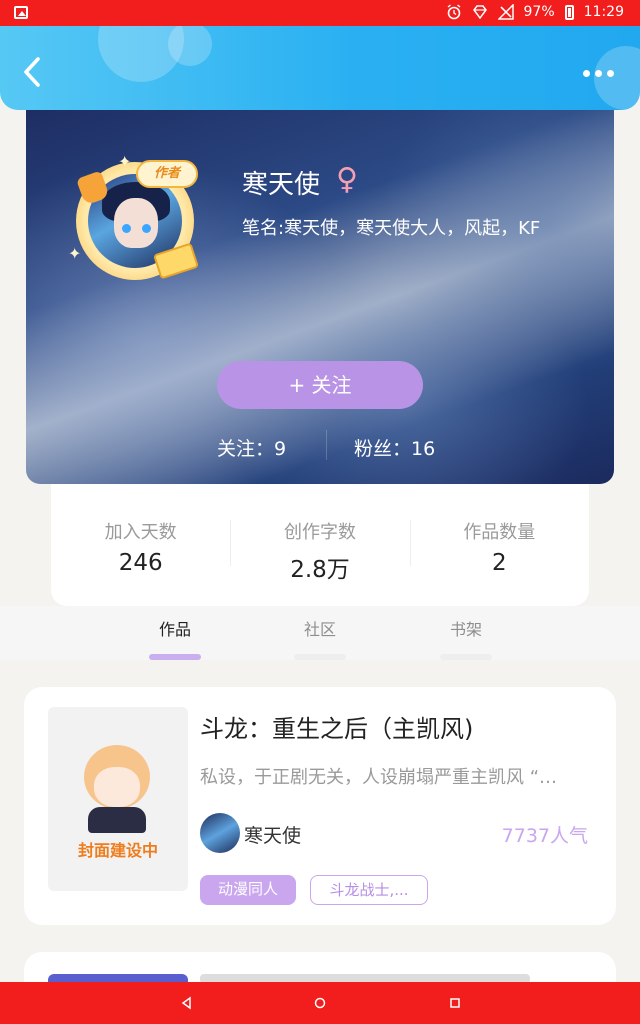  I want to click on status-icons: 97% 11:29, so click(535, 12).